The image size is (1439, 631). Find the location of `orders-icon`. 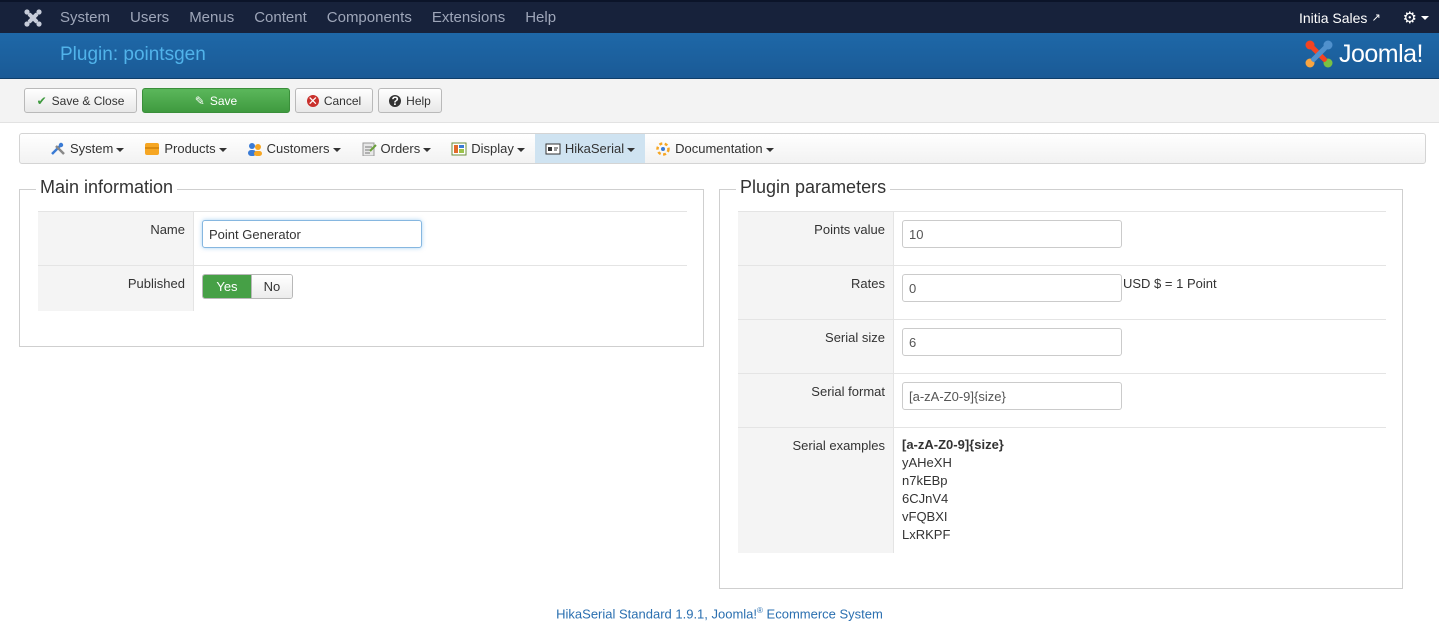

orders-icon is located at coordinates (369, 149).